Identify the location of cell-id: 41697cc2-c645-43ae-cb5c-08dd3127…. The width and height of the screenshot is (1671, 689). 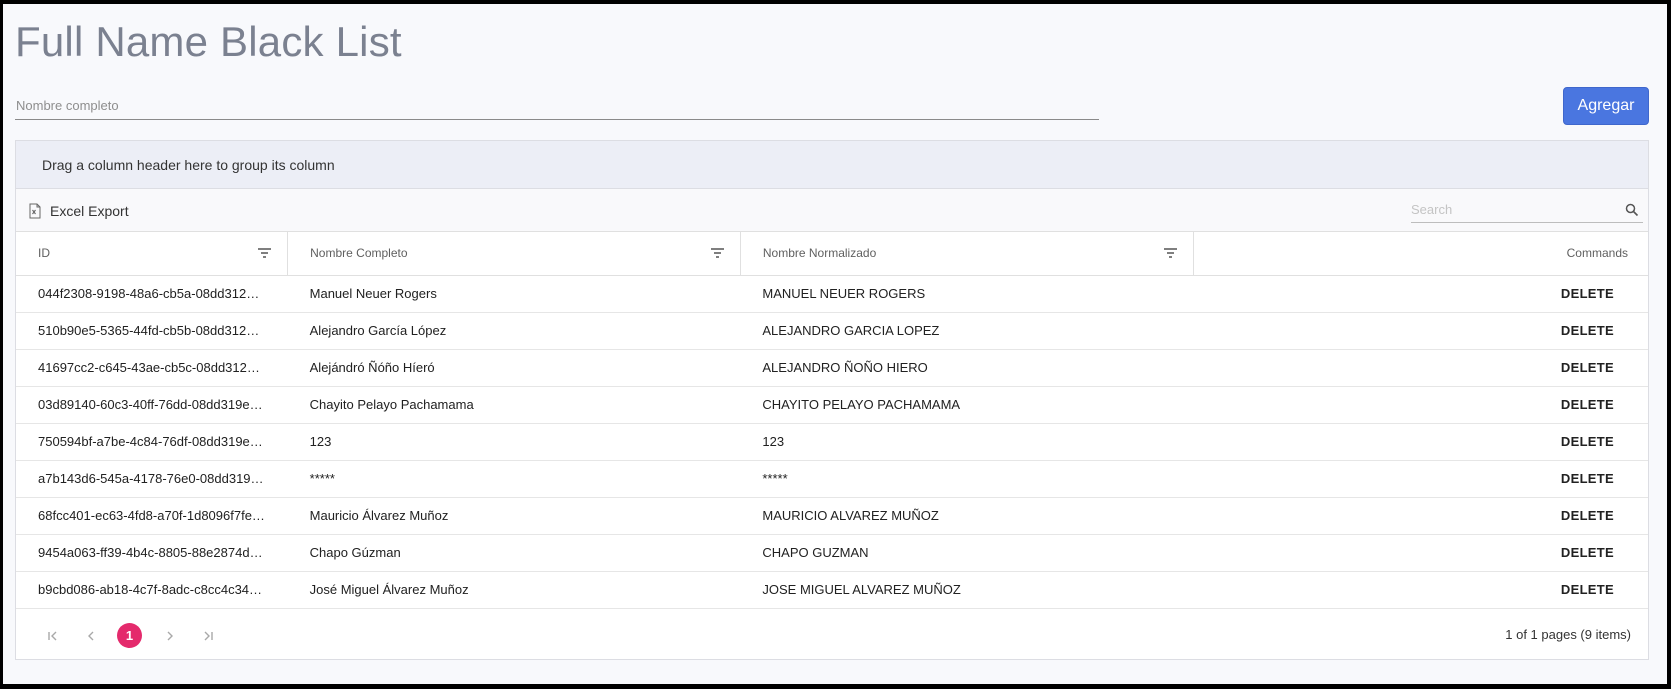
(152, 368).